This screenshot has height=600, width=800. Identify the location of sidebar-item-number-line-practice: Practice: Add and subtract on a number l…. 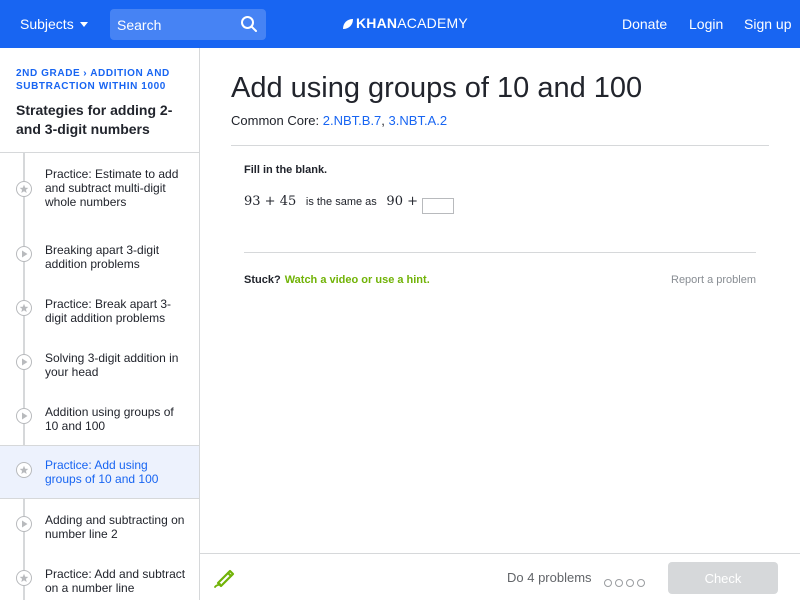
(99, 576).